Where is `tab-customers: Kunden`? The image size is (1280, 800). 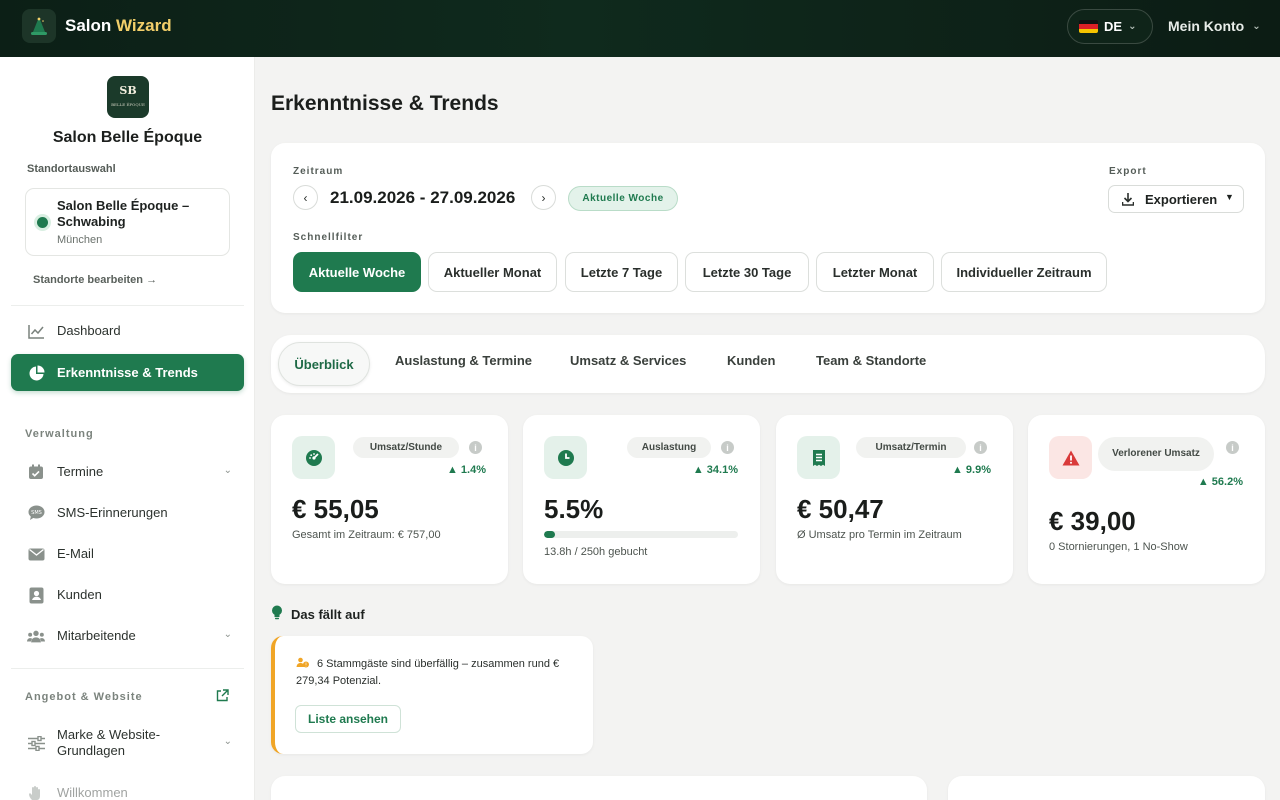 tab-customers: Kunden is located at coordinates (751, 360).